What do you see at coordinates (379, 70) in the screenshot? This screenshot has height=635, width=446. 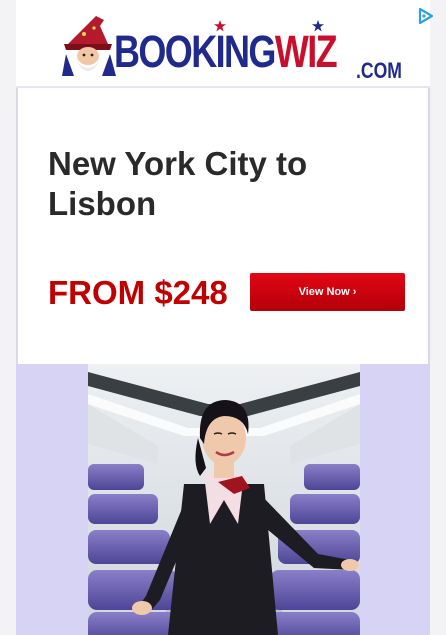 I see `logo-suffix: .COM` at bounding box center [379, 70].